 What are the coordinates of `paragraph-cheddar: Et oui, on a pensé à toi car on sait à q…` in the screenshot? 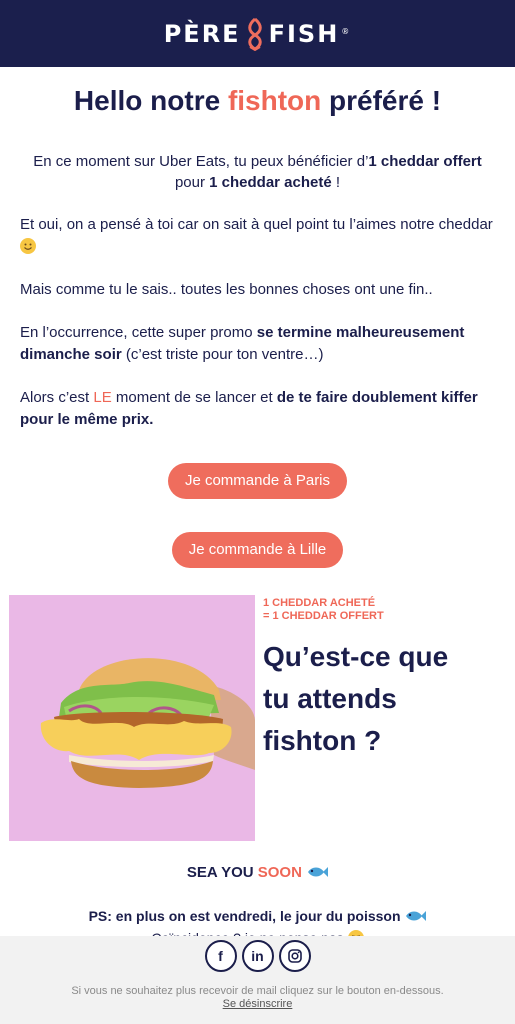 It's located at (257, 236).